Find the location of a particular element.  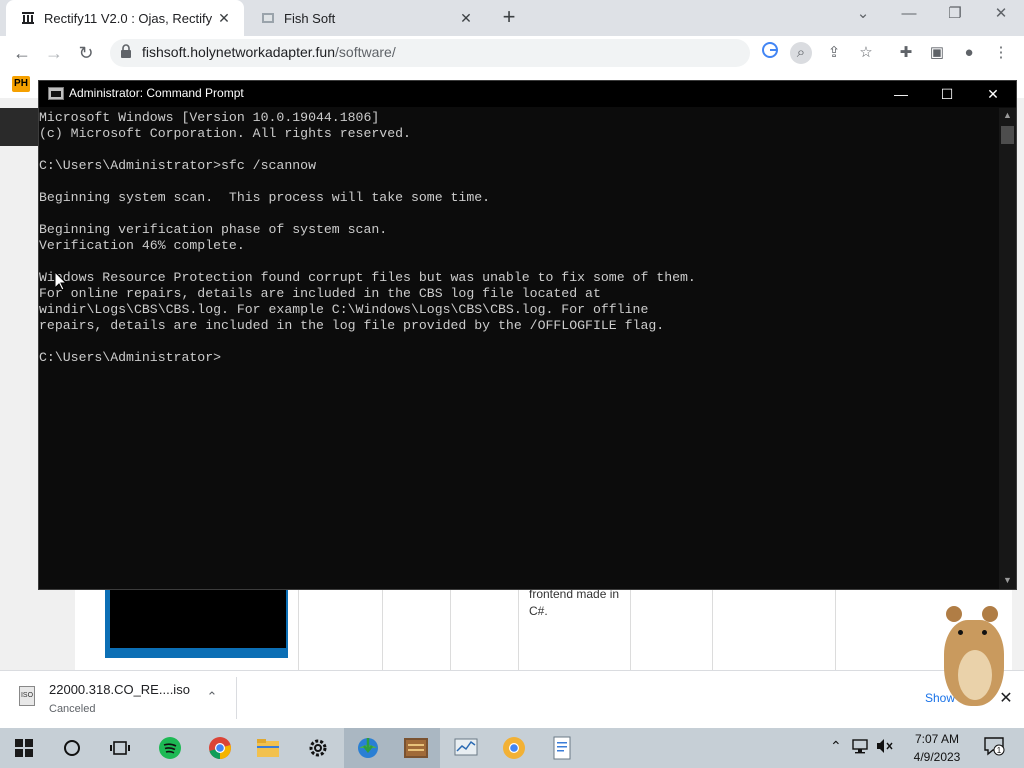

file-explorer-icon is located at coordinates (268, 748).